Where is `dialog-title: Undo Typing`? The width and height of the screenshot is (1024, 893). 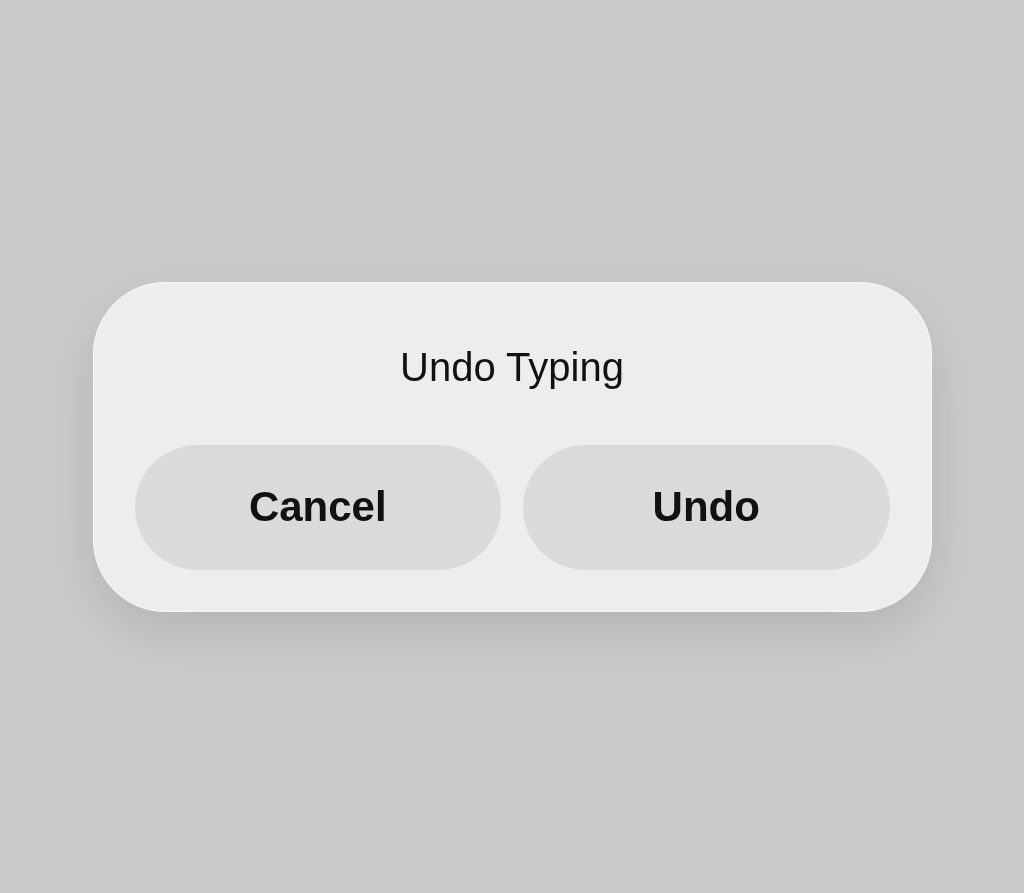 dialog-title: Undo Typing is located at coordinates (512, 367).